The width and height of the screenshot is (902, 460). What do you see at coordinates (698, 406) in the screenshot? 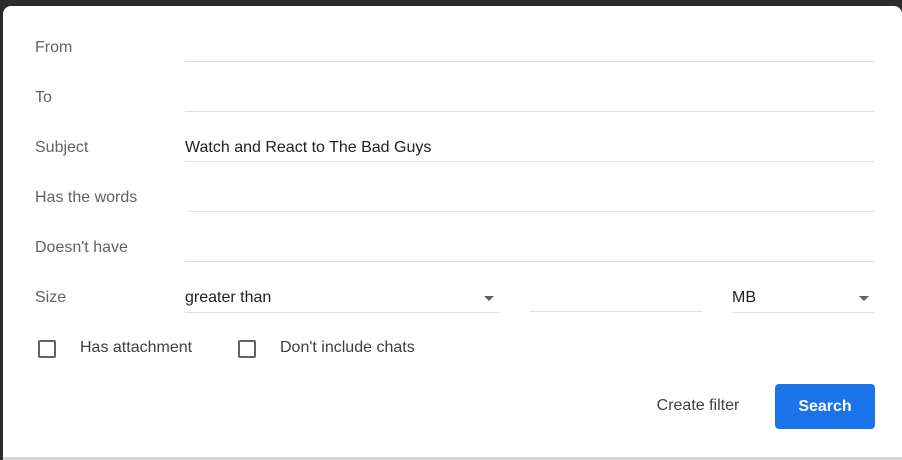
I see `create-filter-button: Create filter` at bounding box center [698, 406].